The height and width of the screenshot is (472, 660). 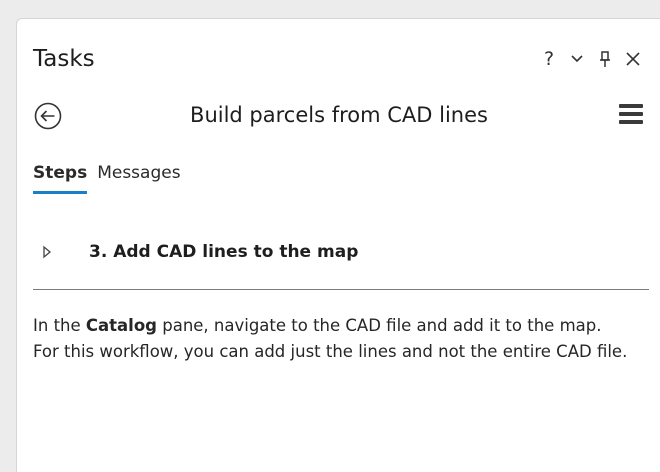 I want to click on expand-icon, so click(x=47, y=252).